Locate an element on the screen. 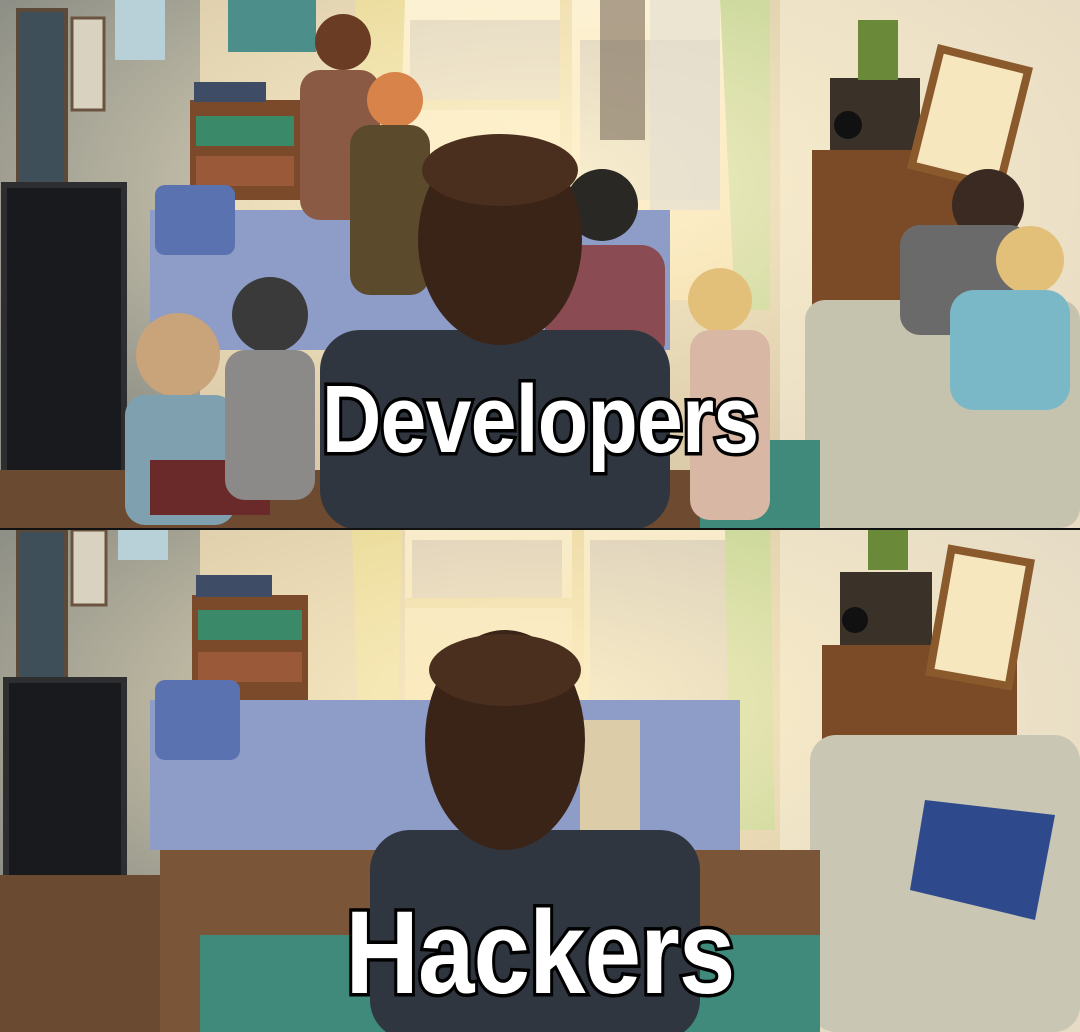 The height and width of the screenshot is (1032, 1080). tv-stand is located at coordinates (70, 499).